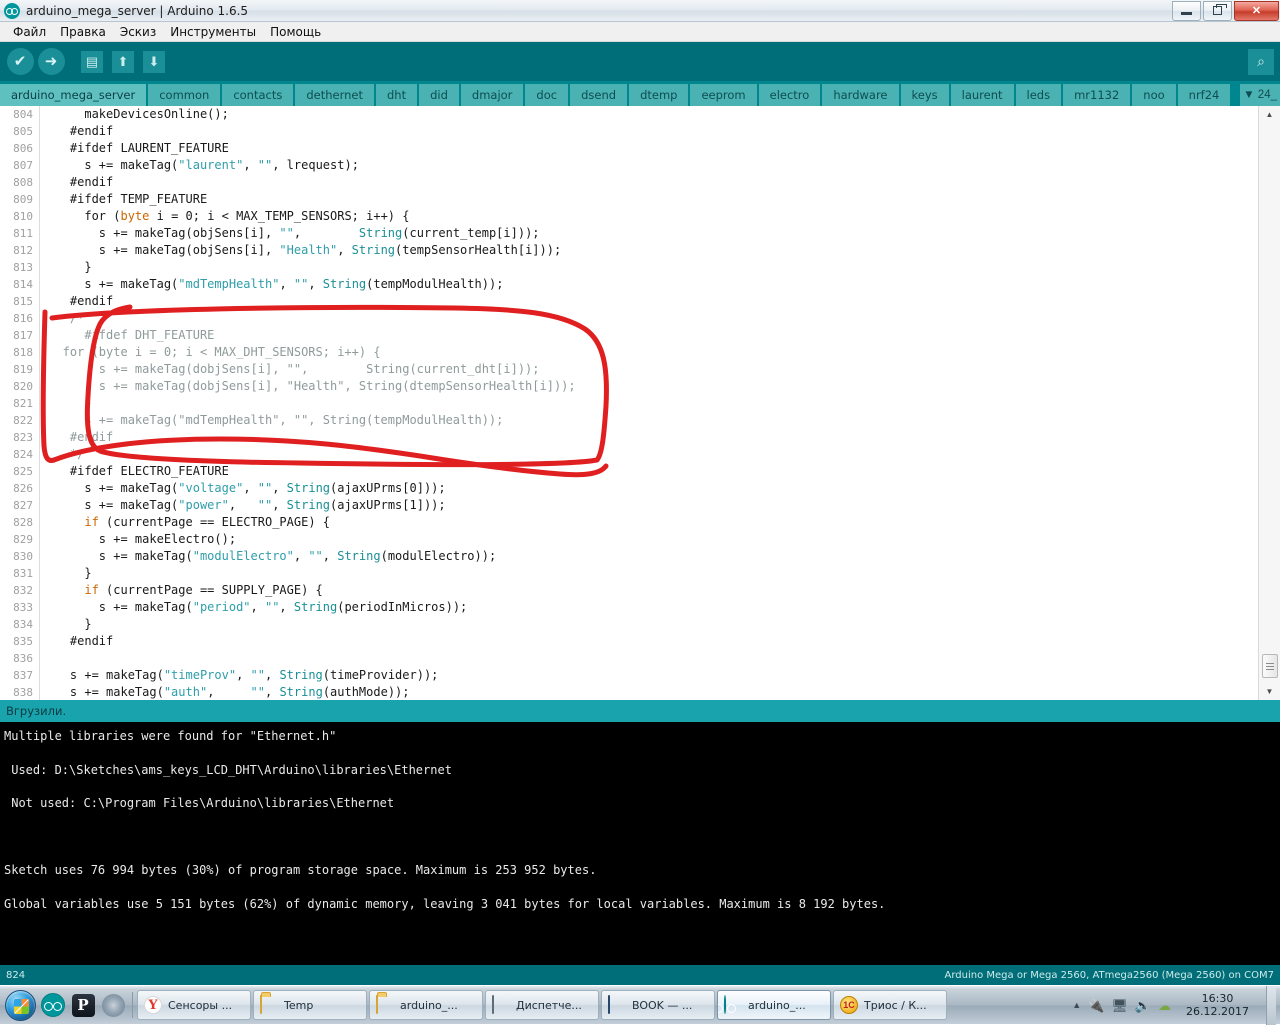 This screenshot has width=1280, height=1025. What do you see at coordinates (1271, 1005) in the screenshot?
I see `show-desktop-button` at bounding box center [1271, 1005].